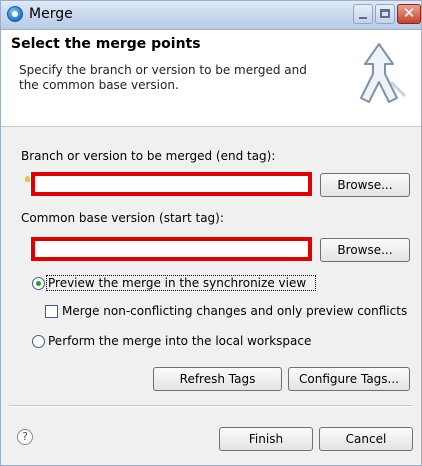 This screenshot has height=466, width=422. I want to click on cancel-button: Cancel, so click(366, 439).